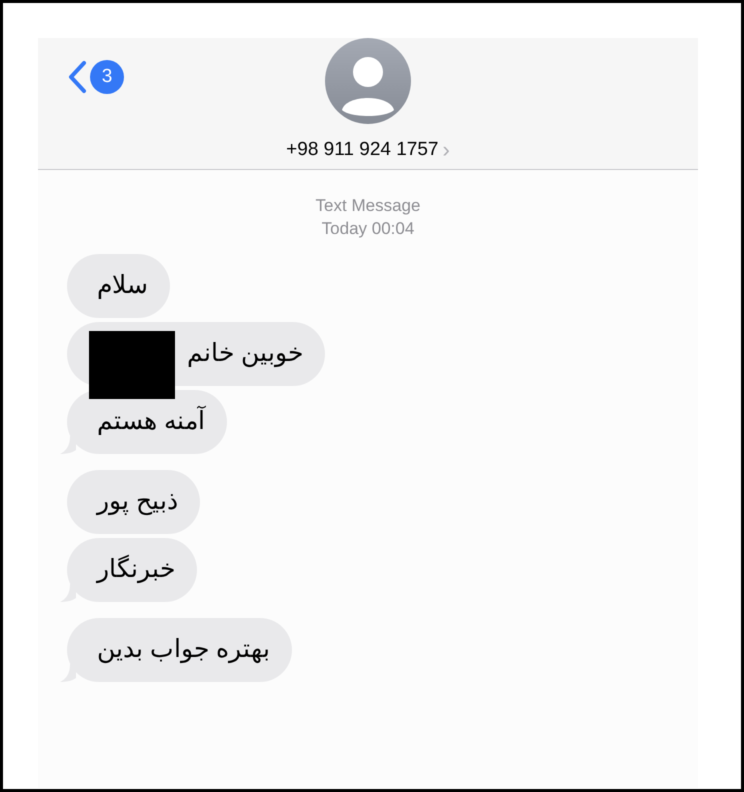  What do you see at coordinates (77, 77) in the screenshot?
I see `back-chevron-icon` at bounding box center [77, 77].